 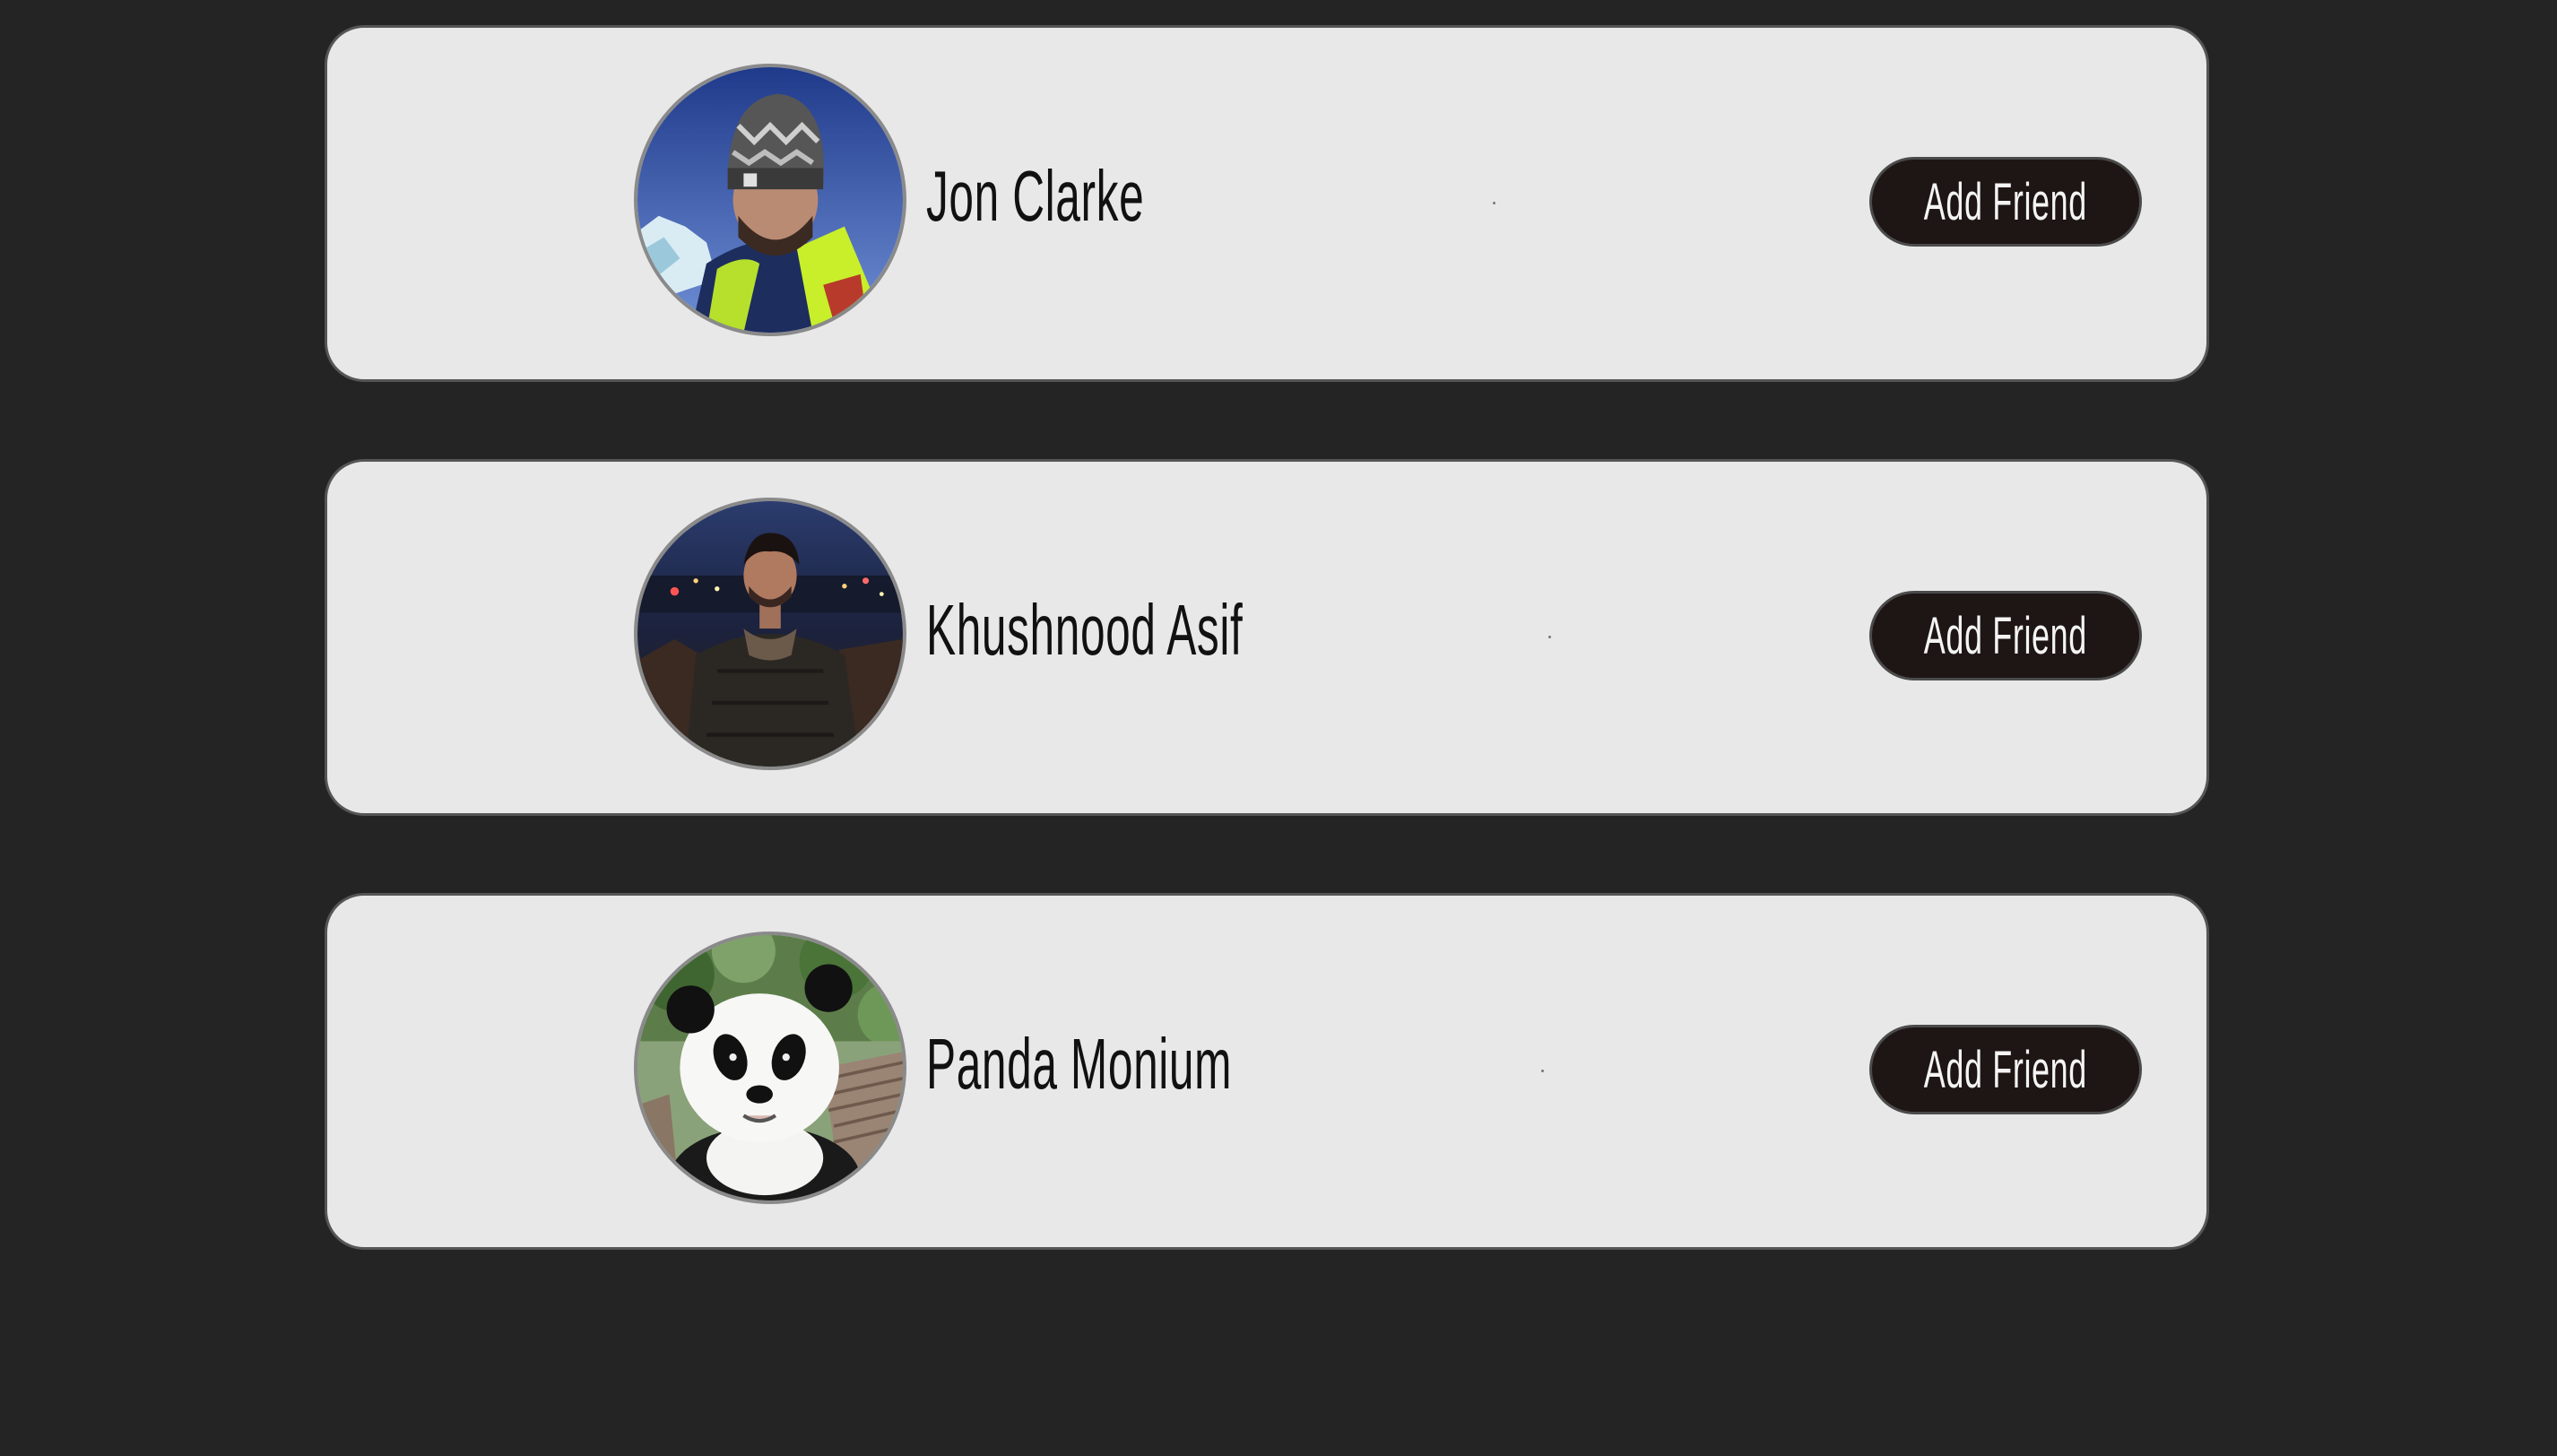 I want to click on panda-icon, so click(x=770, y=1067).